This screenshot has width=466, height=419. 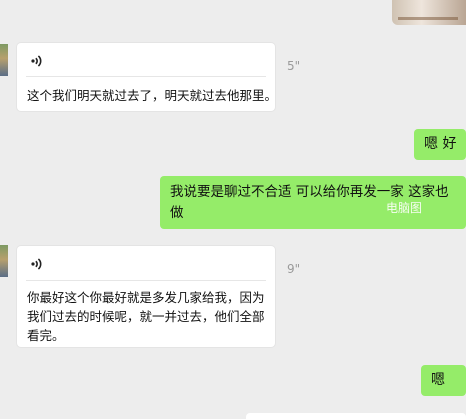 I want to click on outgoing-text-bubble: 嗯, so click(x=443, y=380).